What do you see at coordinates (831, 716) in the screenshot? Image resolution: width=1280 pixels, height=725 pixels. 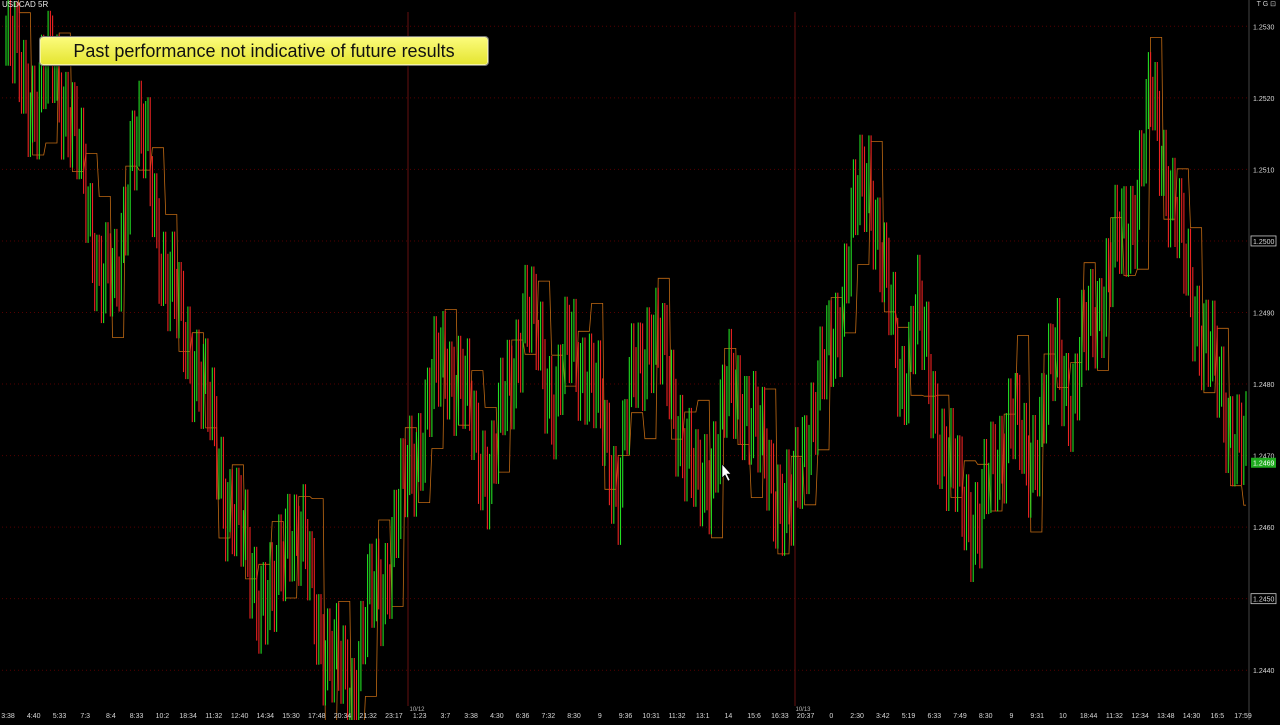 I see `x-tick-label: 0` at bounding box center [831, 716].